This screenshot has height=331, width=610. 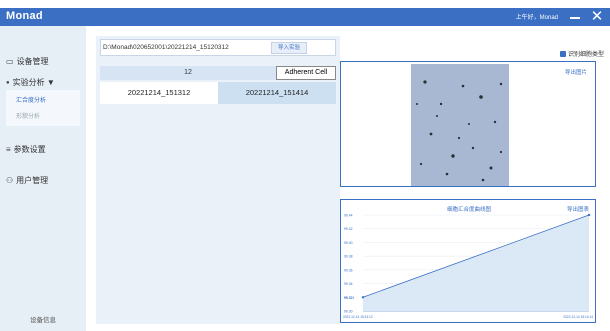 What do you see at coordinates (305, 4) in the screenshot?
I see `top-cut-strip` at bounding box center [305, 4].